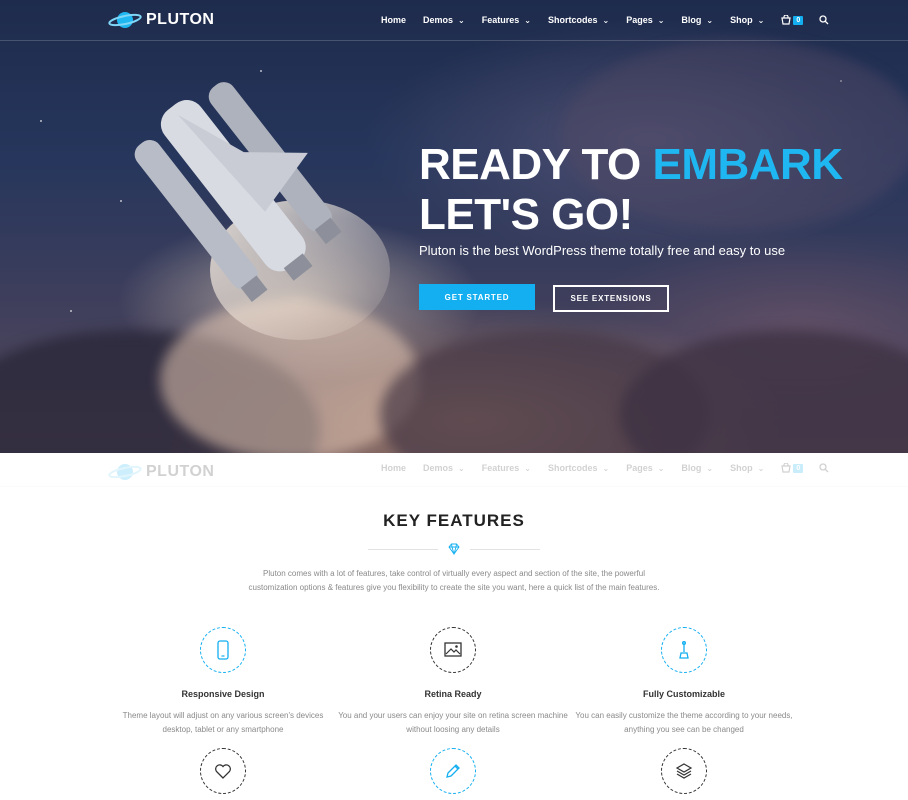 The height and width of the screenshot is (800, 908). I want to click on hero-title-part1: READY TO, so click(536, 164).